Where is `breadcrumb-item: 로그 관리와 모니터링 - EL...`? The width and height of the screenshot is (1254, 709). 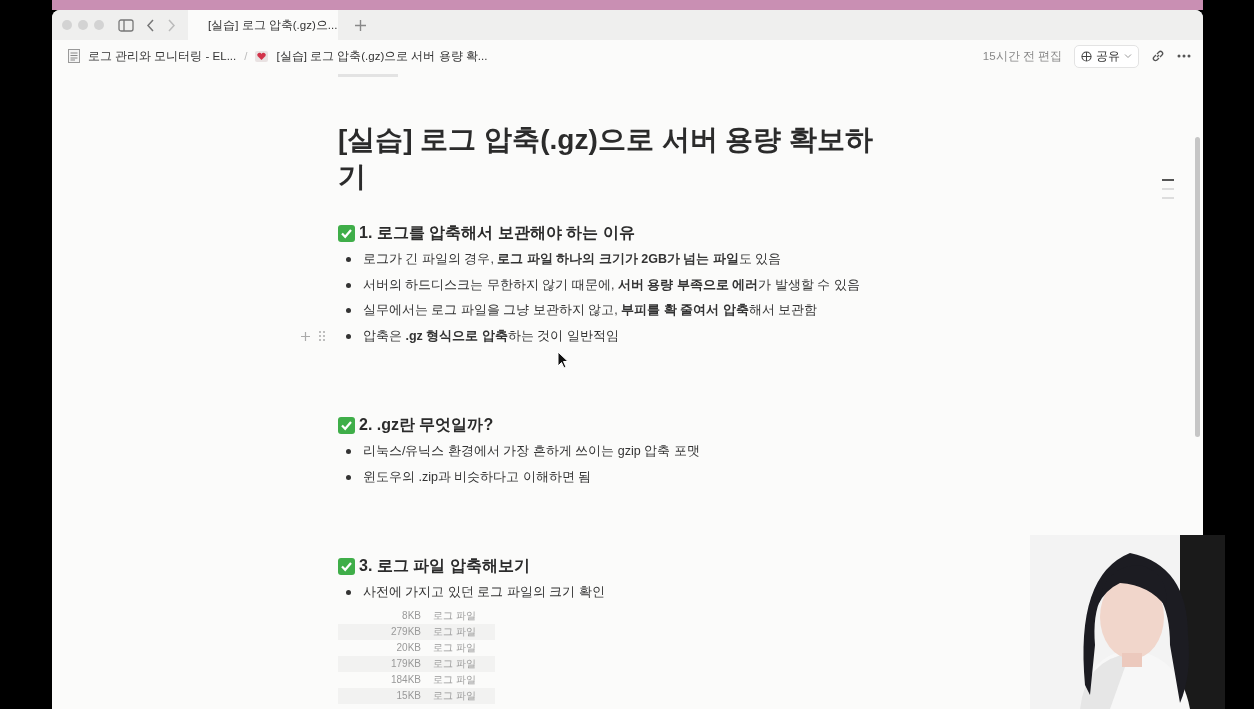 breadcrumb-item: 로그 관리와 모니터링 - EL... is located at coordinates (152, 56).